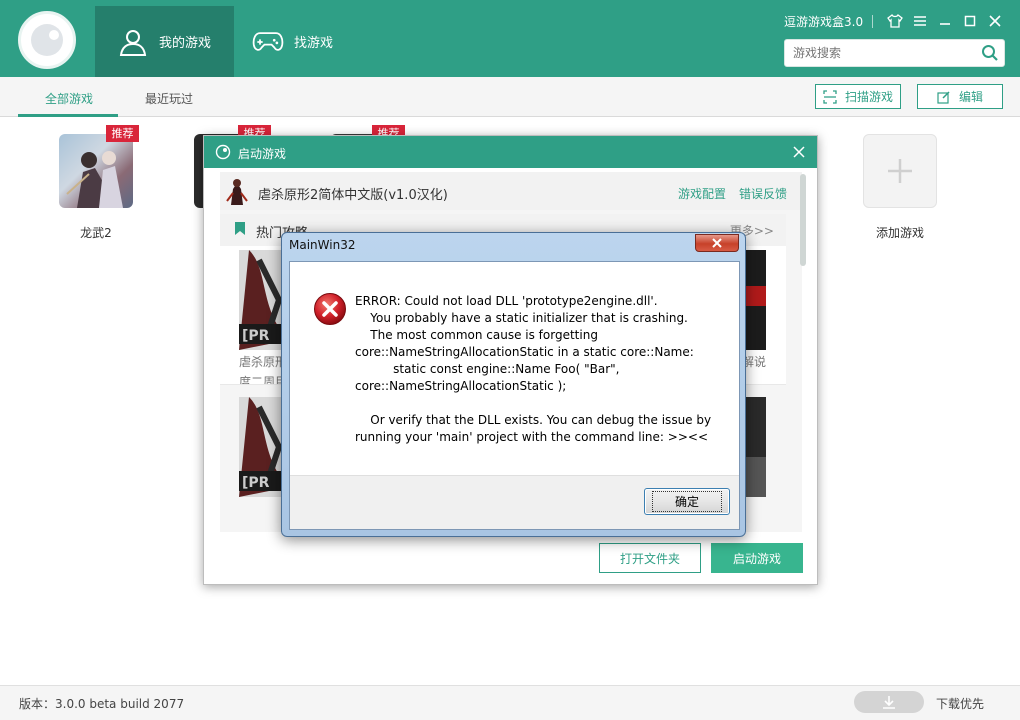  What do you see at coordinates (702, 193) in the screenshot?
I see `game-config-link: 游戏配置` at bounding box center [702, 193].